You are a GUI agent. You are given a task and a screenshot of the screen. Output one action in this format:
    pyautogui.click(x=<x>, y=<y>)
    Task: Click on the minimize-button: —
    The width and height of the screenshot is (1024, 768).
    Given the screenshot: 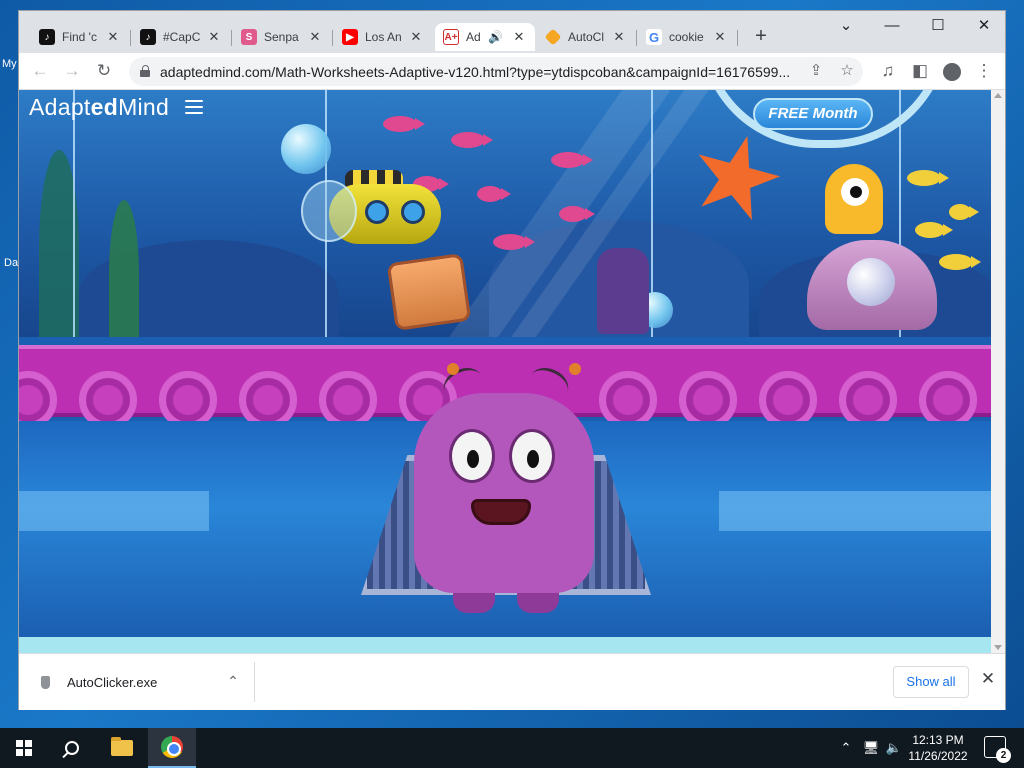 What is the action you would take?
    pyautogui.click(x=892, y=27)
    